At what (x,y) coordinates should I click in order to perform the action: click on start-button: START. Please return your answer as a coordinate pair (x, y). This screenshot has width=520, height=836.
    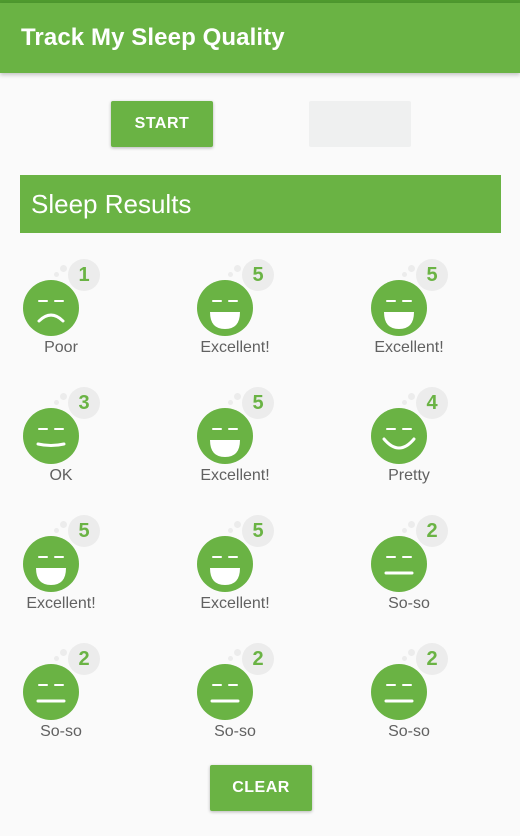
    Looking at the image, I should click on (162, 124).